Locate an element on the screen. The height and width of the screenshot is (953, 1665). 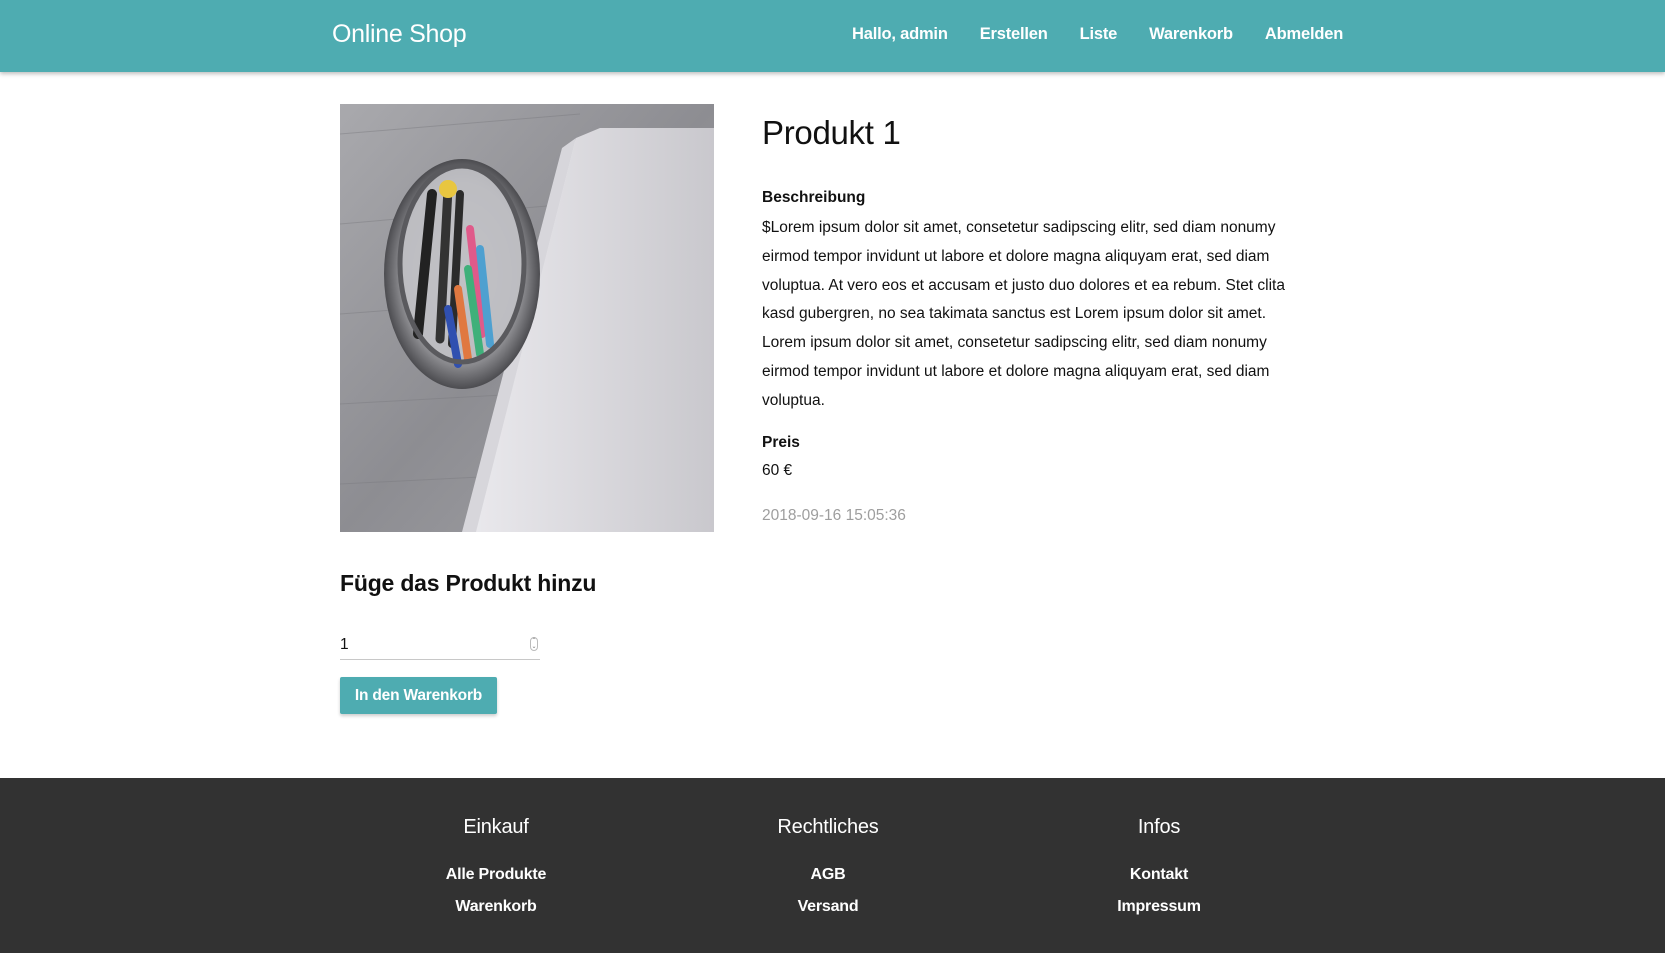
nav-logout-link: Abmelden is located at coordinates (1304, 34).